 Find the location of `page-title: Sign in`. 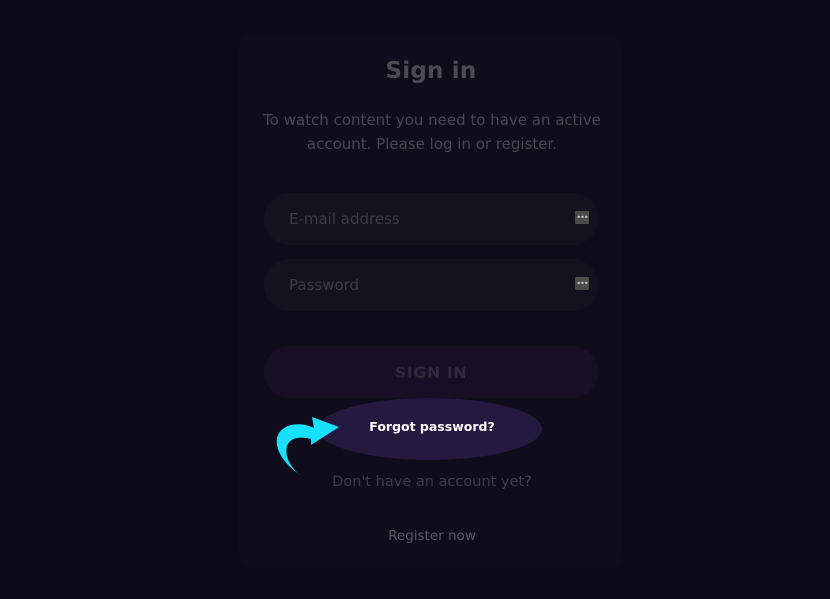

page-title: Sign in is located at coordinates (431, 71).